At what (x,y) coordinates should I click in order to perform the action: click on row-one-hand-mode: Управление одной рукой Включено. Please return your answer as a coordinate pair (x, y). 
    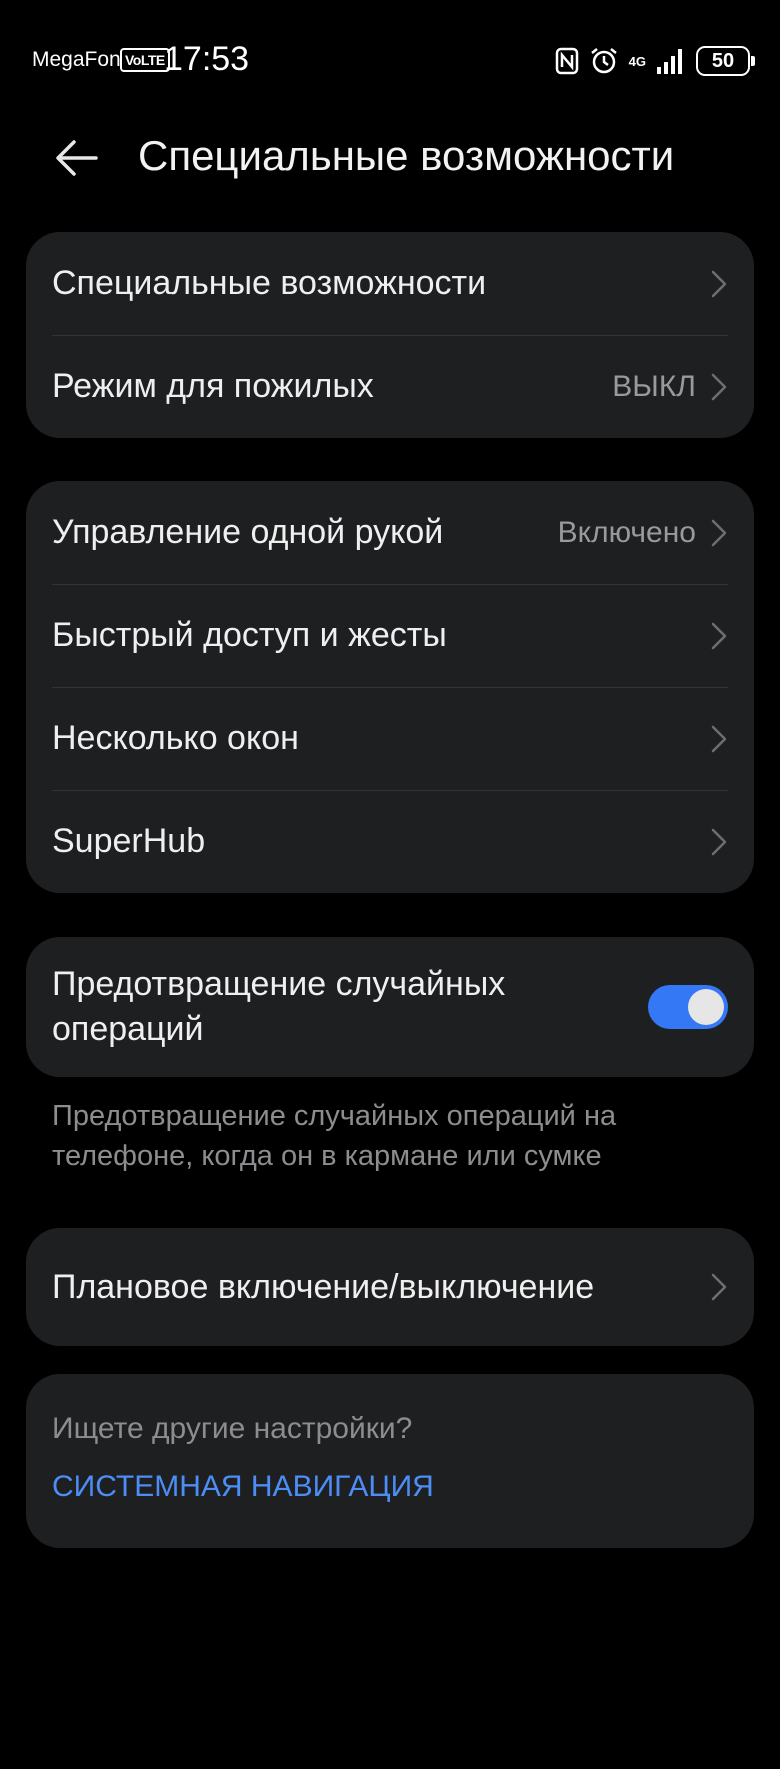
    Looking at the image, I should click on (390, 532).